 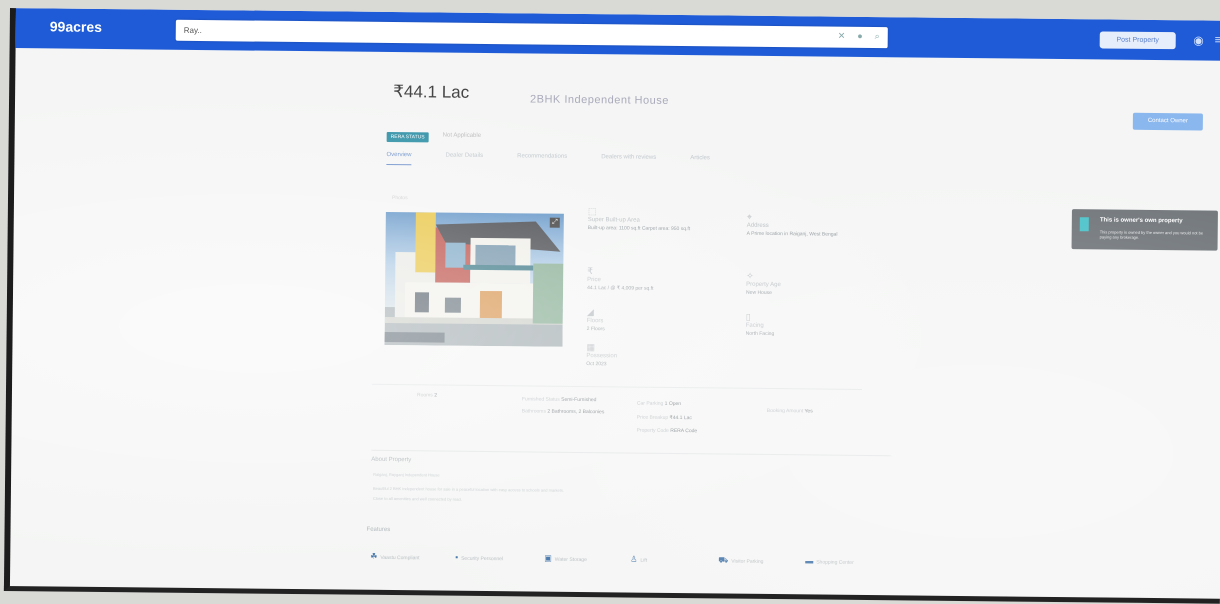 I want to click on water-icon: ▣, so click(x=548, y=558).